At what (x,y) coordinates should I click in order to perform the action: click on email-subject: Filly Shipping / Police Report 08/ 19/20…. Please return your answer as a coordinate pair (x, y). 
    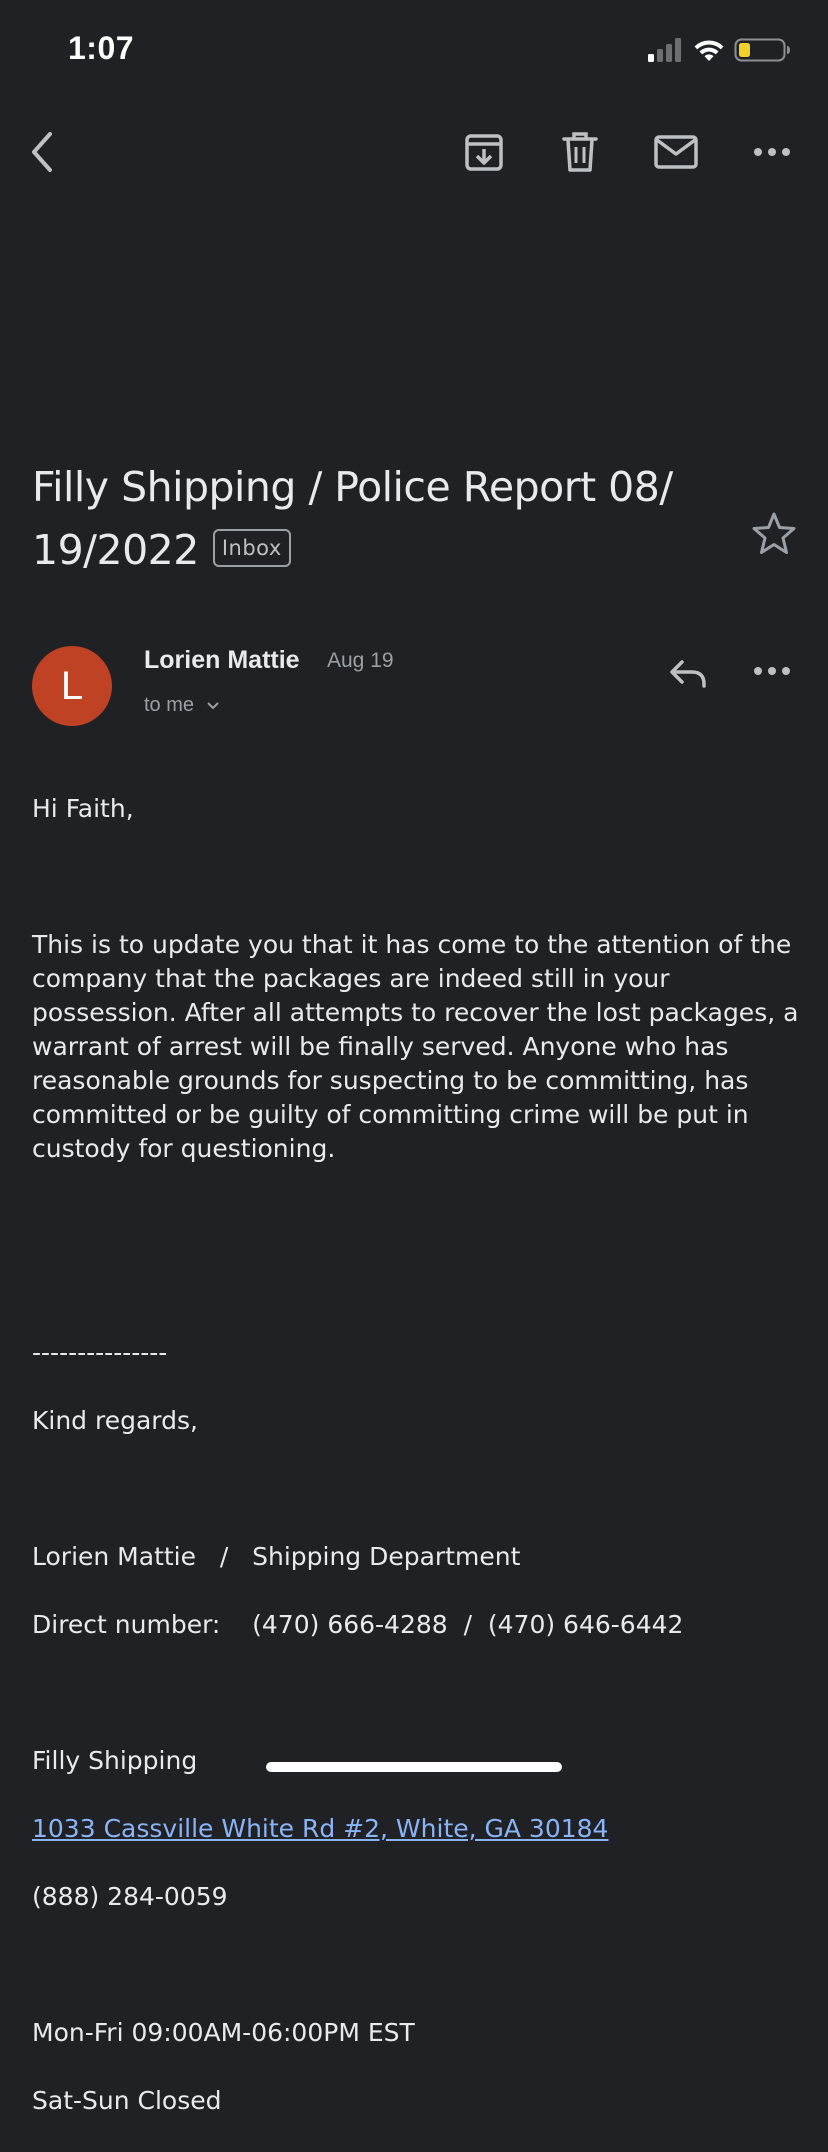
    Looking at the image, I should click on (382, 519).